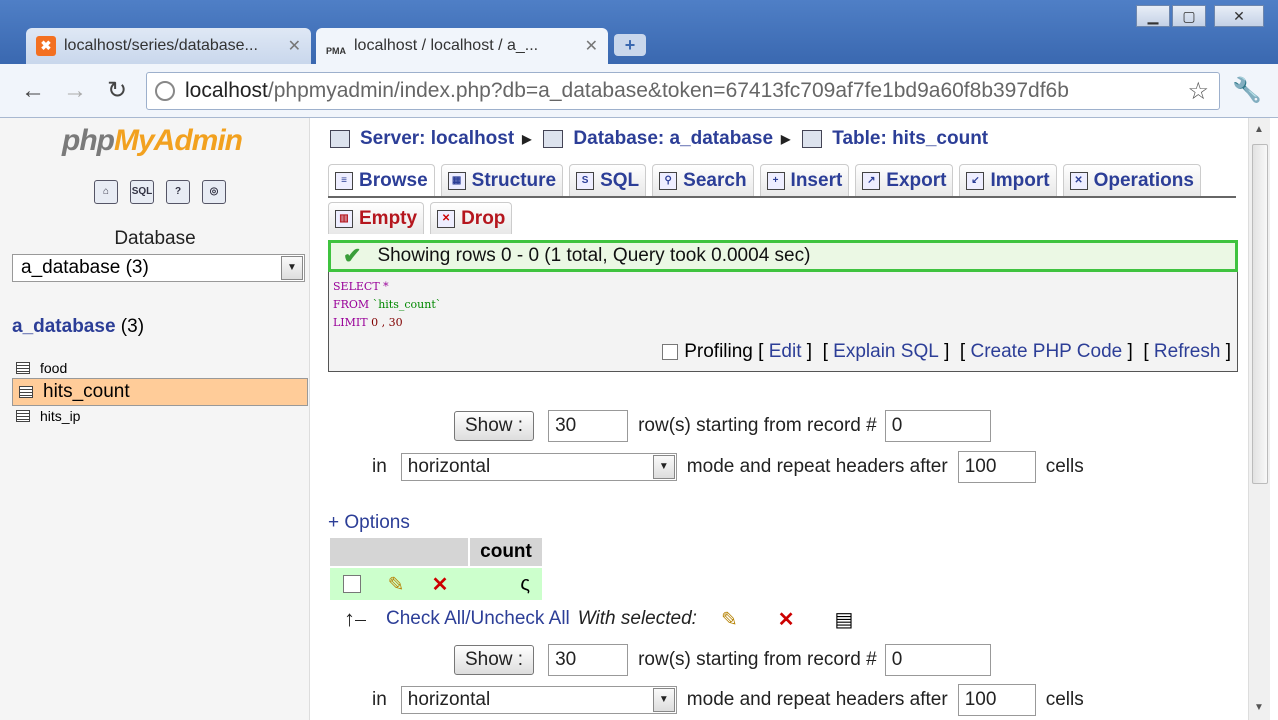 Image resolution: width=1278 pixels, height=720 pixels. I want to click on show-button: Show :, so click(494, 426).